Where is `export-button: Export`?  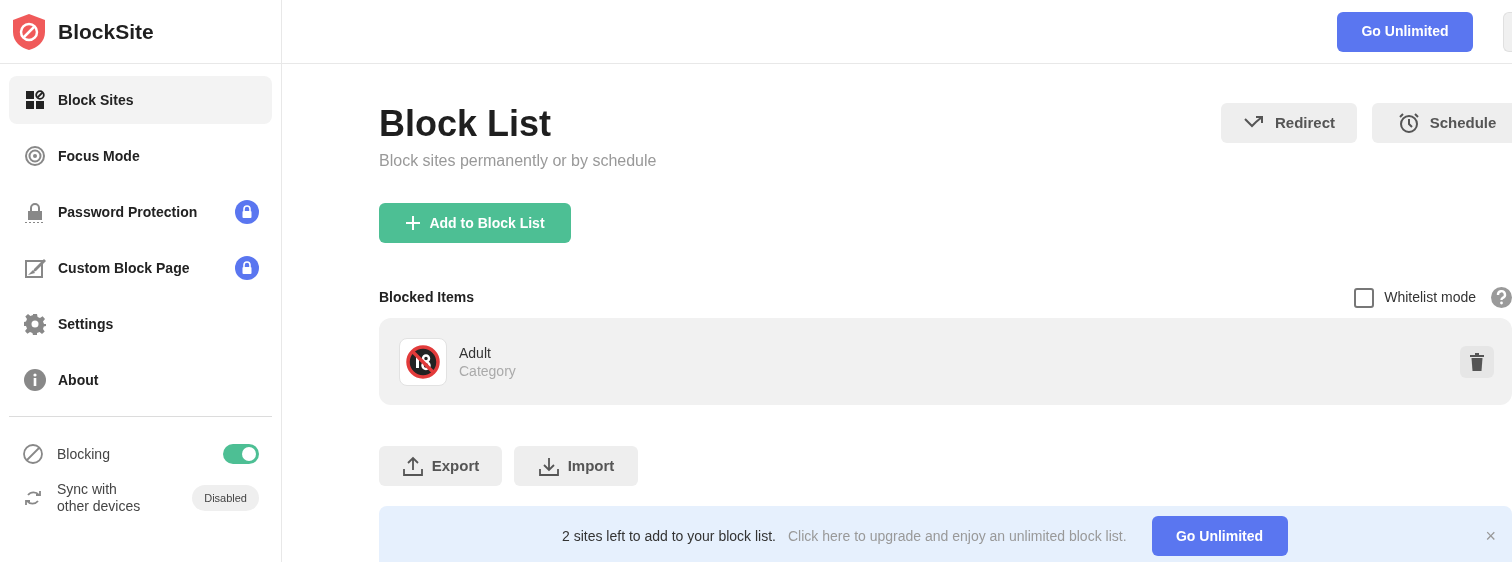 export-button: Export is located at coordinates (440, 466).